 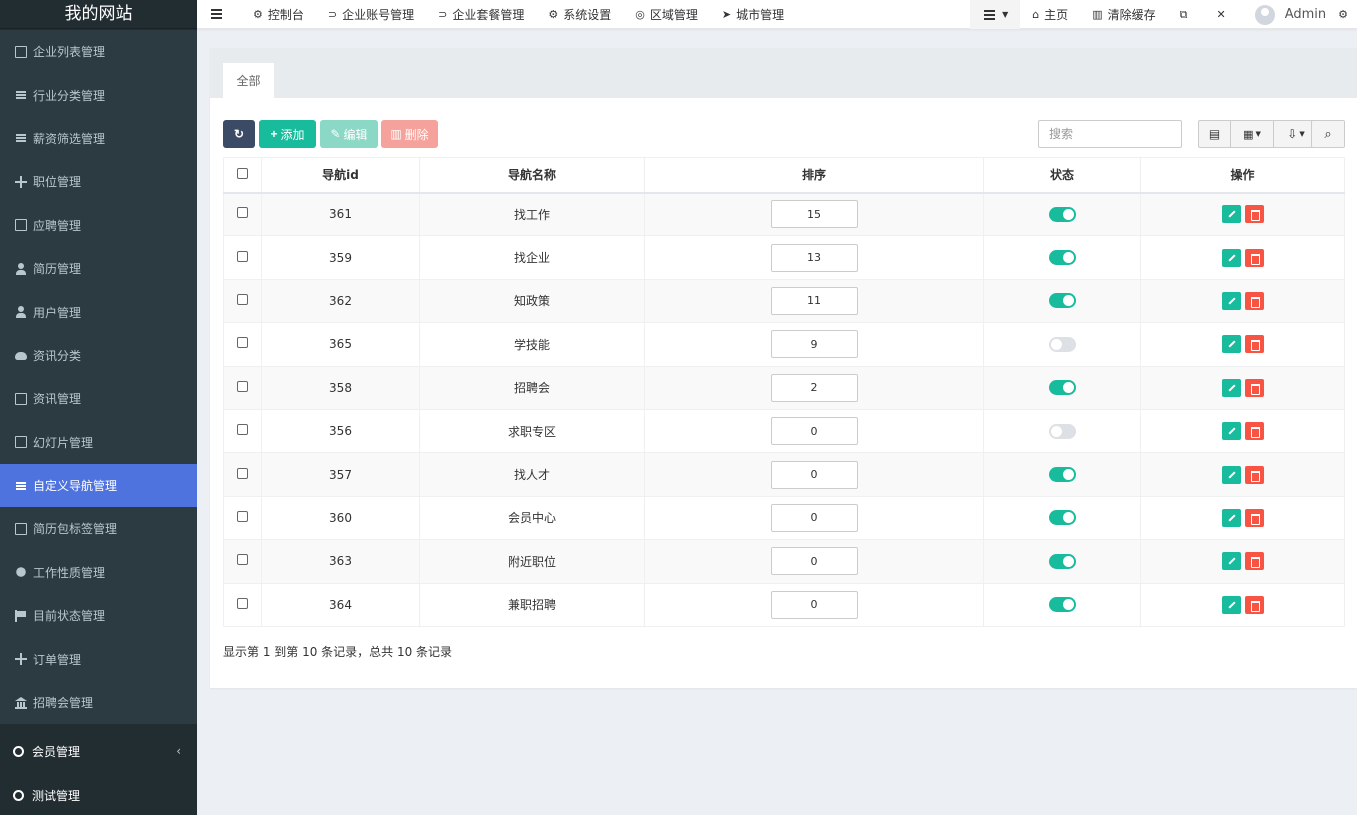 What do you see at coordinates (814, 175) in the screenshot?
I see `header-sort: 排序` at bounding box center [814, 175].